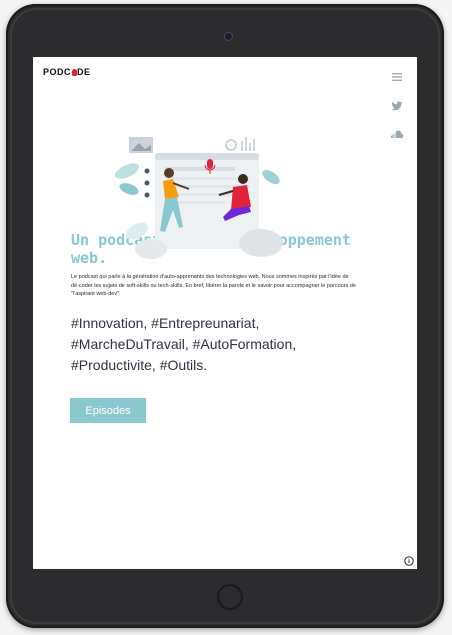  I want to click on home-button, so click(230, 597).